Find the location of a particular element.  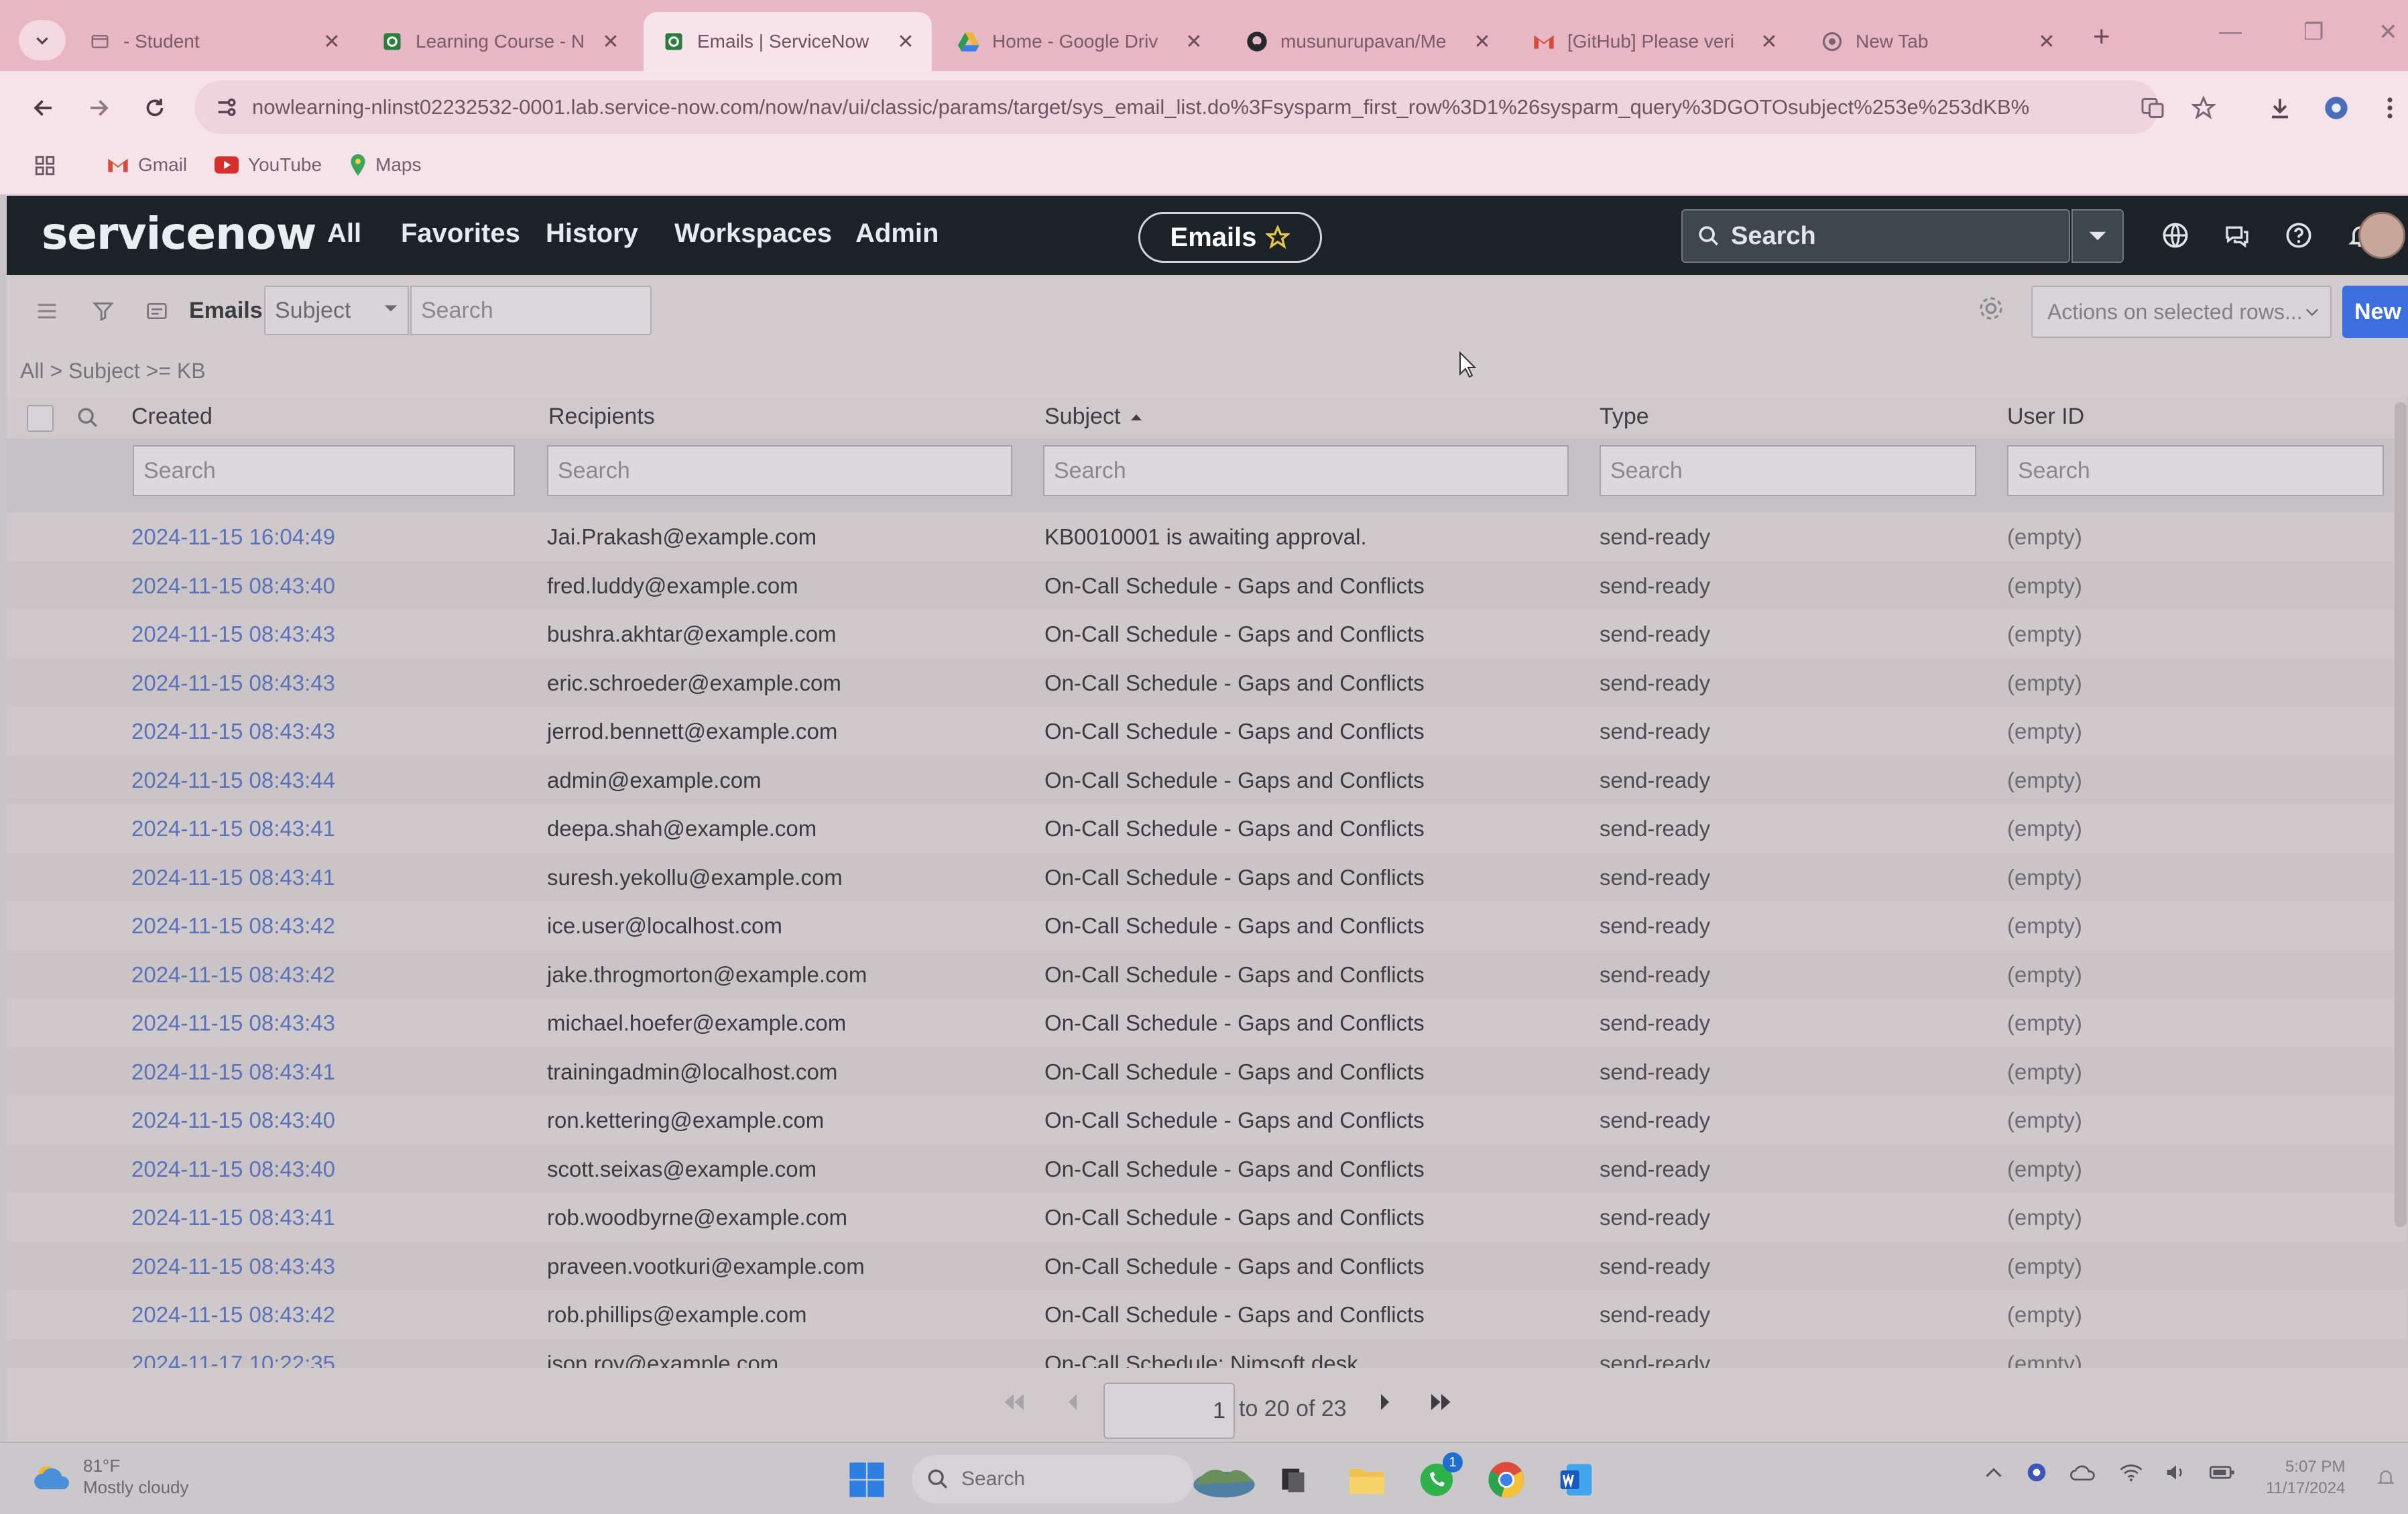

browser-tab-new-tab: New Tab ✕ is located at coordinates (1937, 41).